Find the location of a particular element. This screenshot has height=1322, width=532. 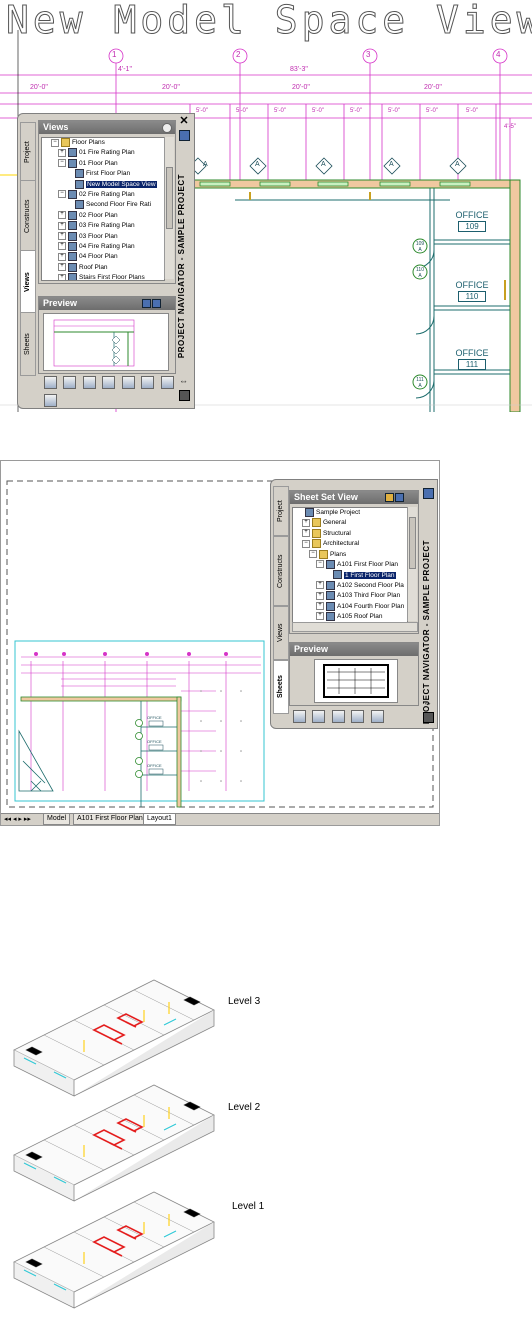

regenerate-icon is located at coordinates (89, 382).